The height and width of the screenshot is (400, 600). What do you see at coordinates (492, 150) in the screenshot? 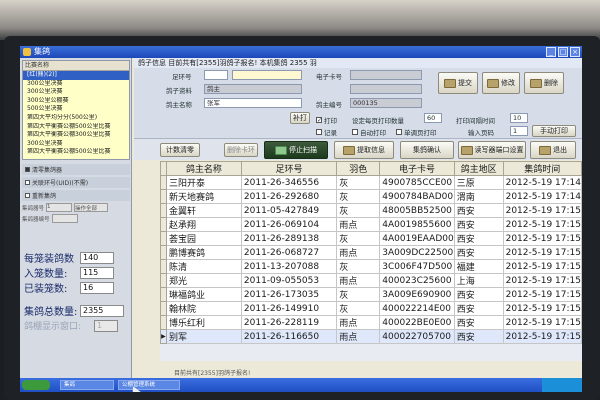
I see `port-setup-button: 读写器端口设置` at bounding box center [492, 150].